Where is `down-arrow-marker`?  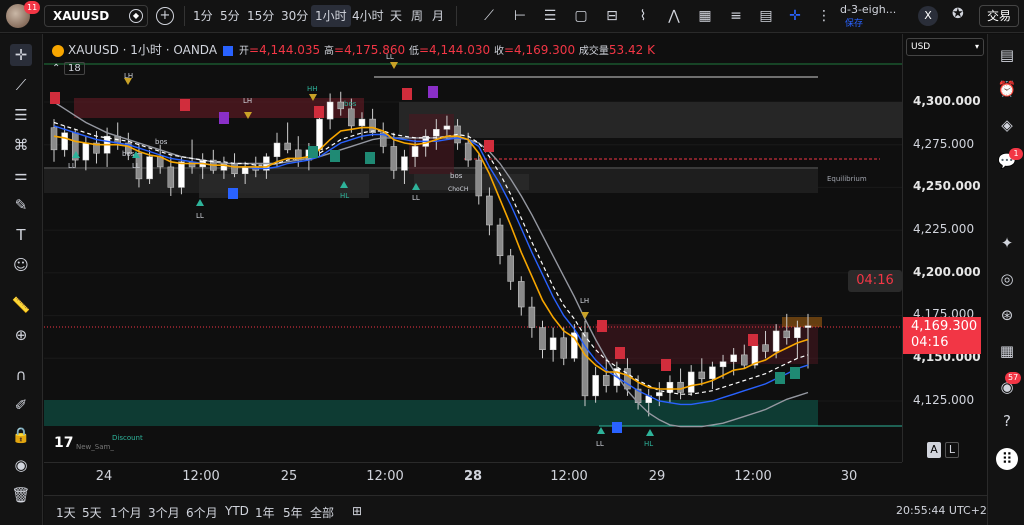
down-arrow-marker is located at coordinates (394, 65).